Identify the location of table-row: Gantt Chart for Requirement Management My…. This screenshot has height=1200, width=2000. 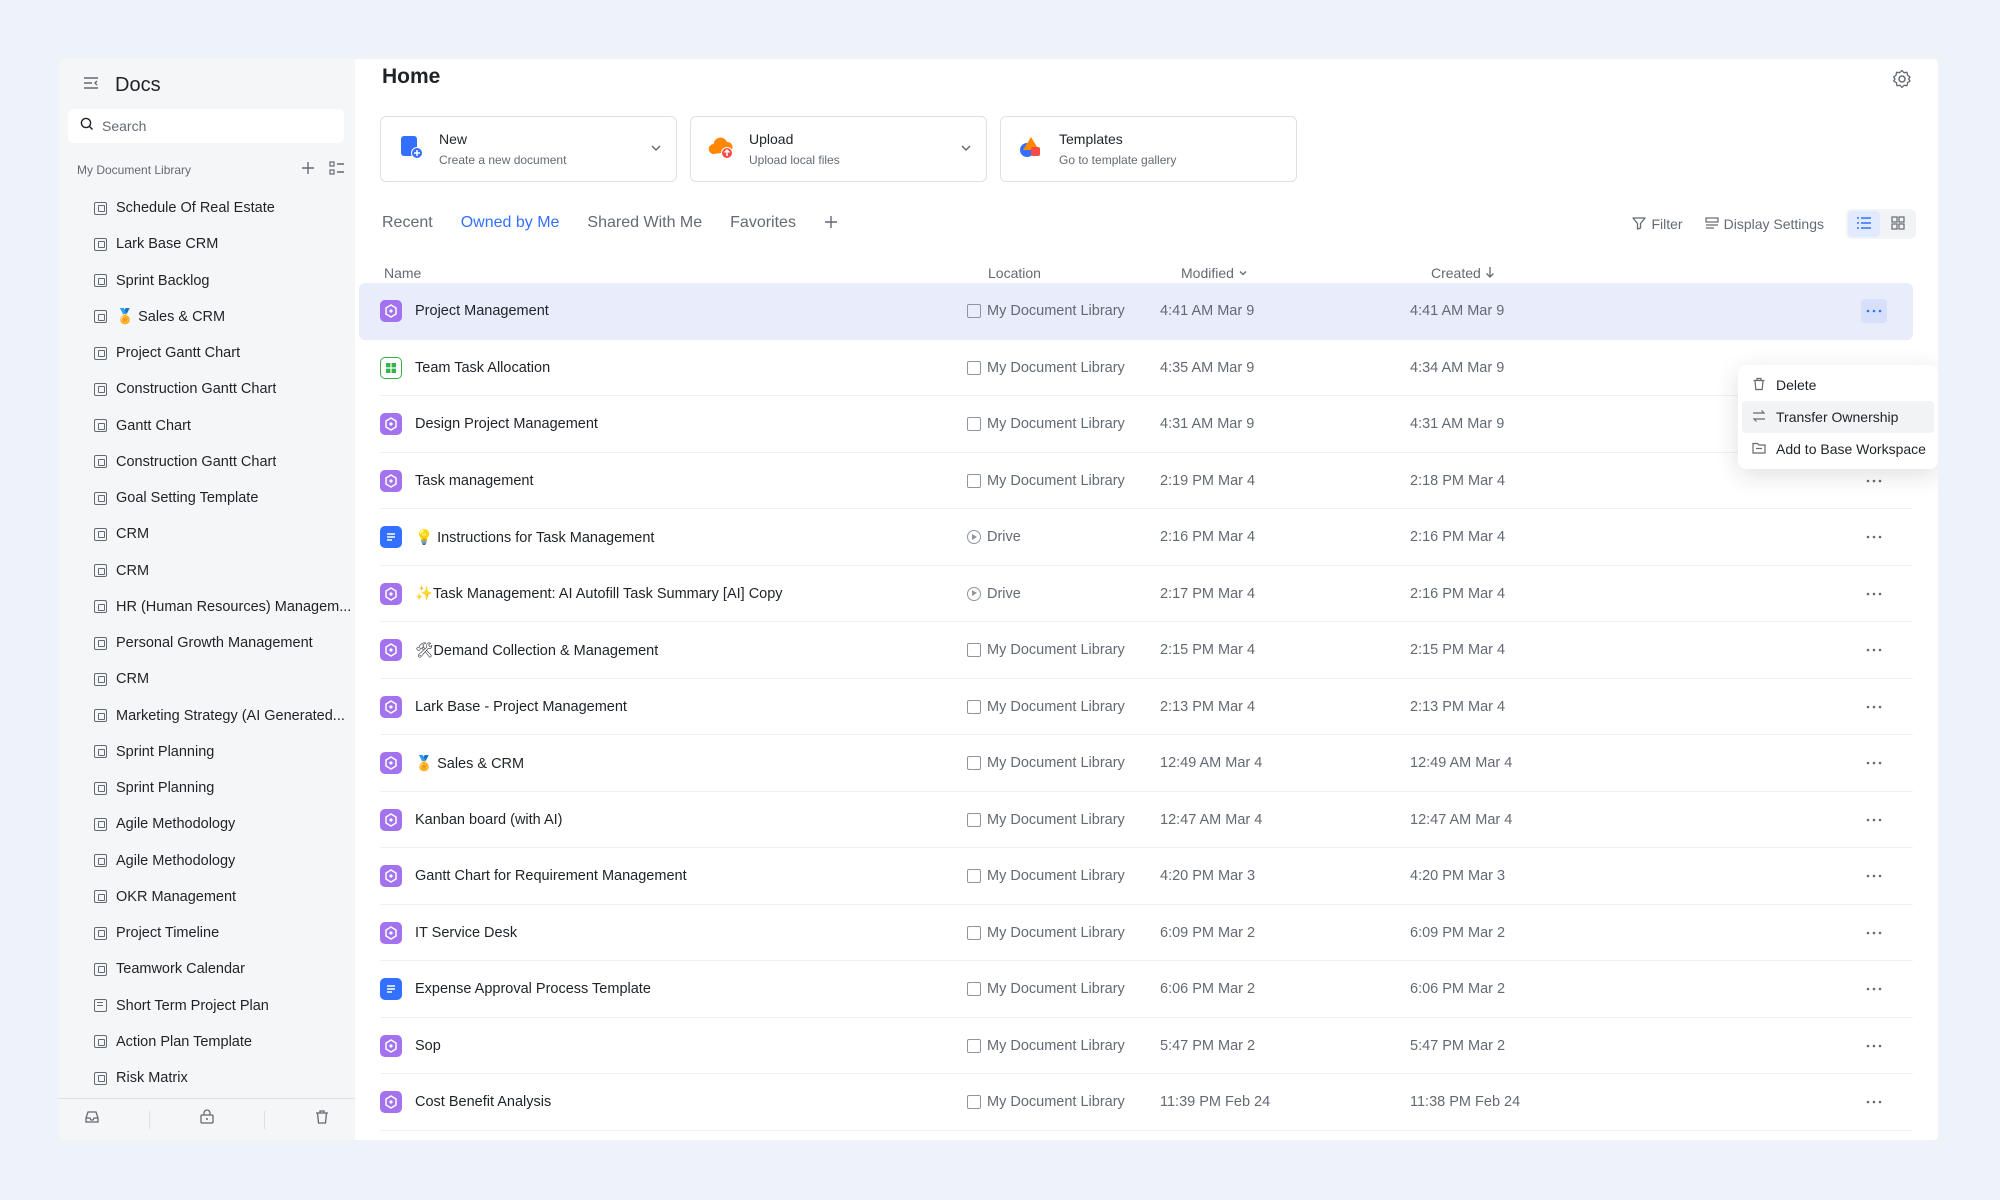
(1136, 876).